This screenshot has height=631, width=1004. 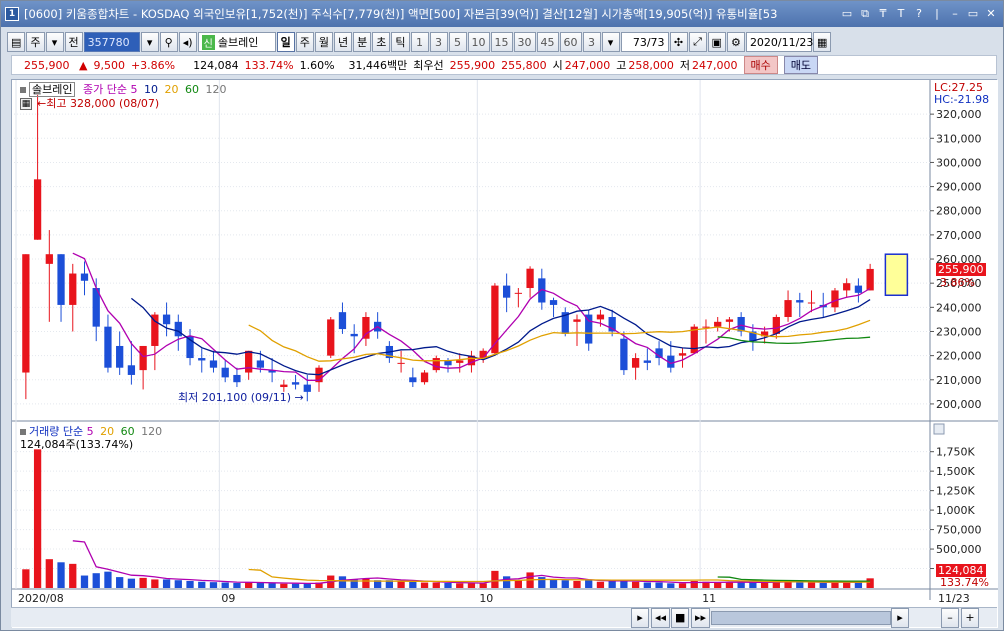 What do you see at coordinates (883, 14) in the screenshot?
I see `pin-icon: ₸` at bounding box center [883, 14].